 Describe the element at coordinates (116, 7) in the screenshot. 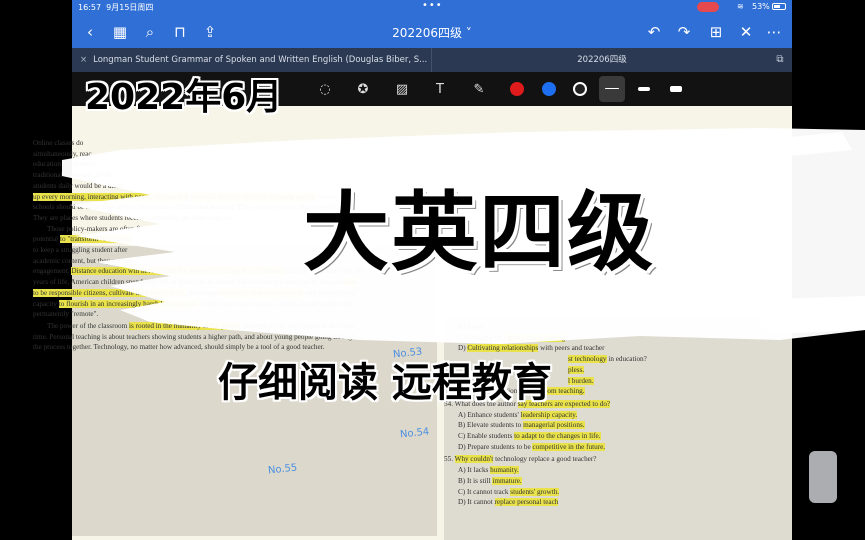

I see `status-time: 16:57 9月15日周四` at that location.